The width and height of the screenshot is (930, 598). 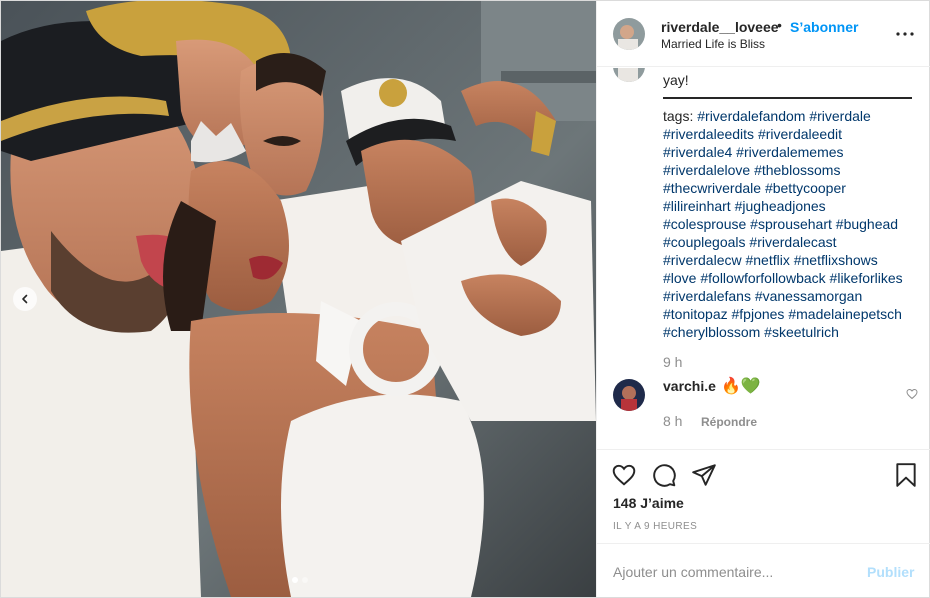 I want to click on caption-author-avatar-image, so click(x=629, y=75).